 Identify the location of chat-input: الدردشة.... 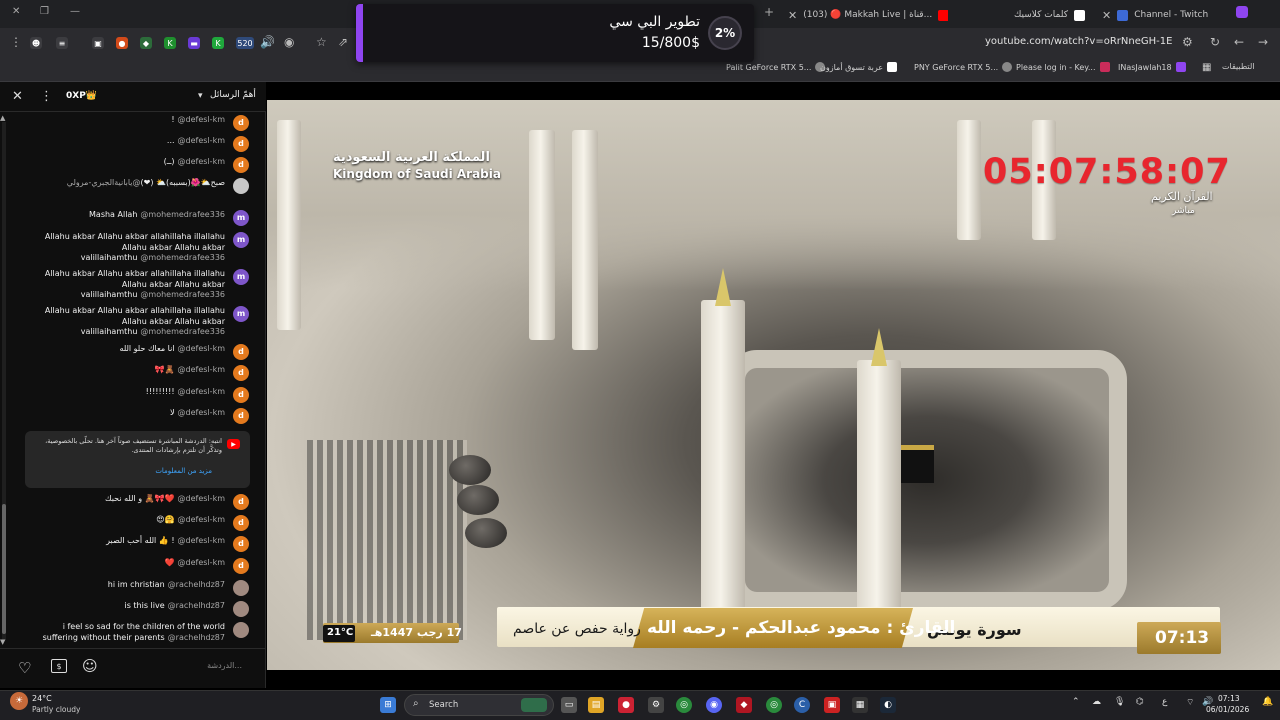
(176, 665).